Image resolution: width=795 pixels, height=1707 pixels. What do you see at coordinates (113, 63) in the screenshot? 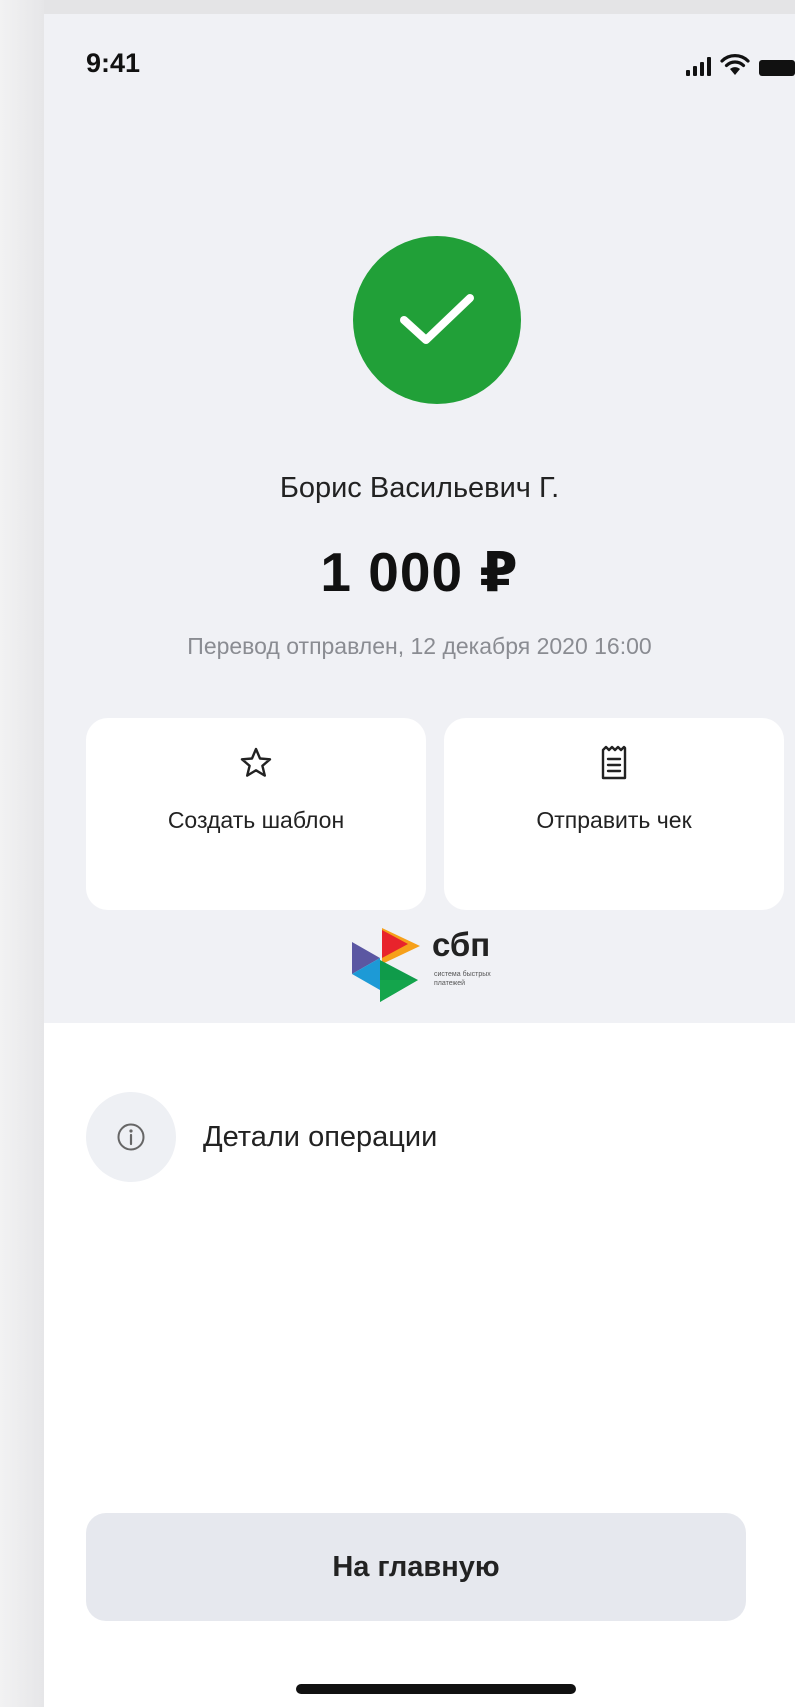
I see `status-bar-time: 9:41` at bounding box center [113, 63].